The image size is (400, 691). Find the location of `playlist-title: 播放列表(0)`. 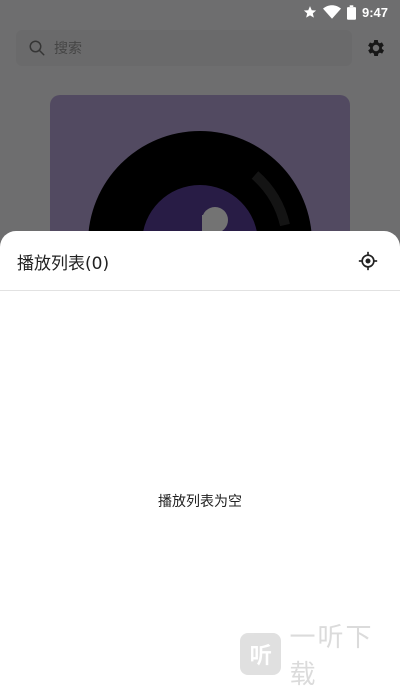

playlist-title: 播放列表(0) is located at coordinates (63, 264).